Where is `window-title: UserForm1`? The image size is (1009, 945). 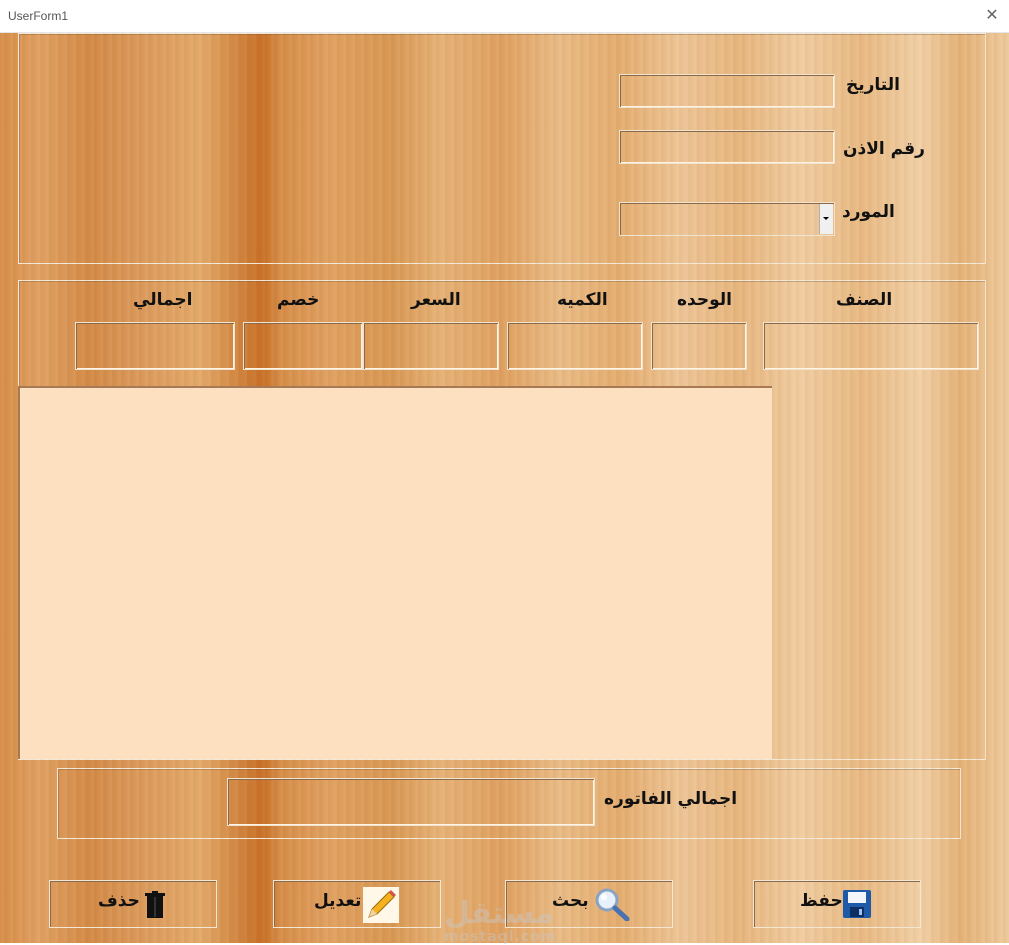 window-title: UserForm1 is located at coordinates (38, 16).